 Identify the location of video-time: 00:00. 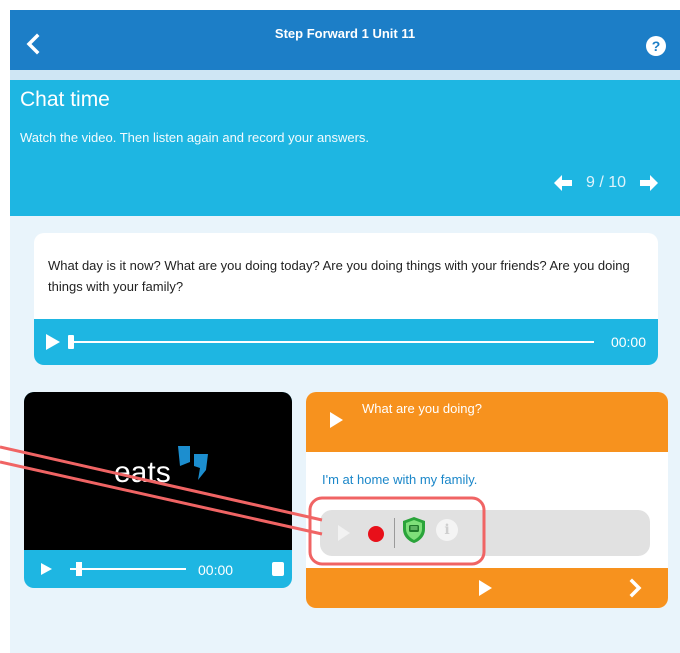
(216, 570).